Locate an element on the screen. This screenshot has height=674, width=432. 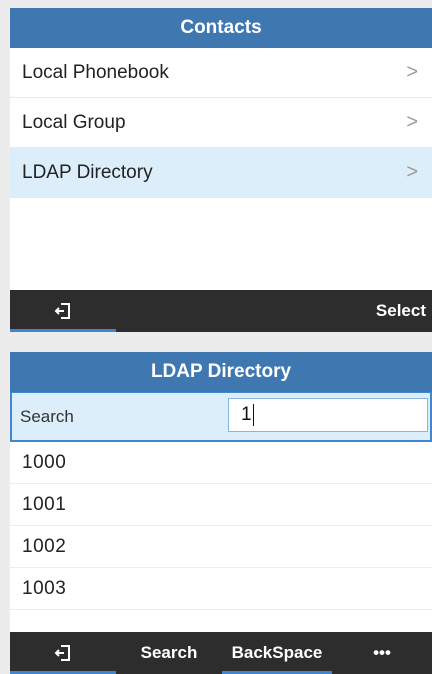
list-item: 1003 is located at coordinates (221, 589).